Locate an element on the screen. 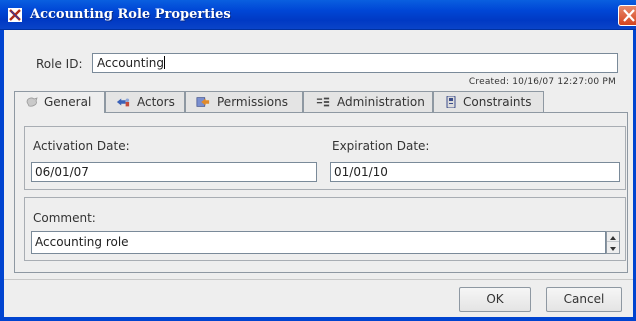  tab-actors-label: Actors is located at coordinates (156, 102).